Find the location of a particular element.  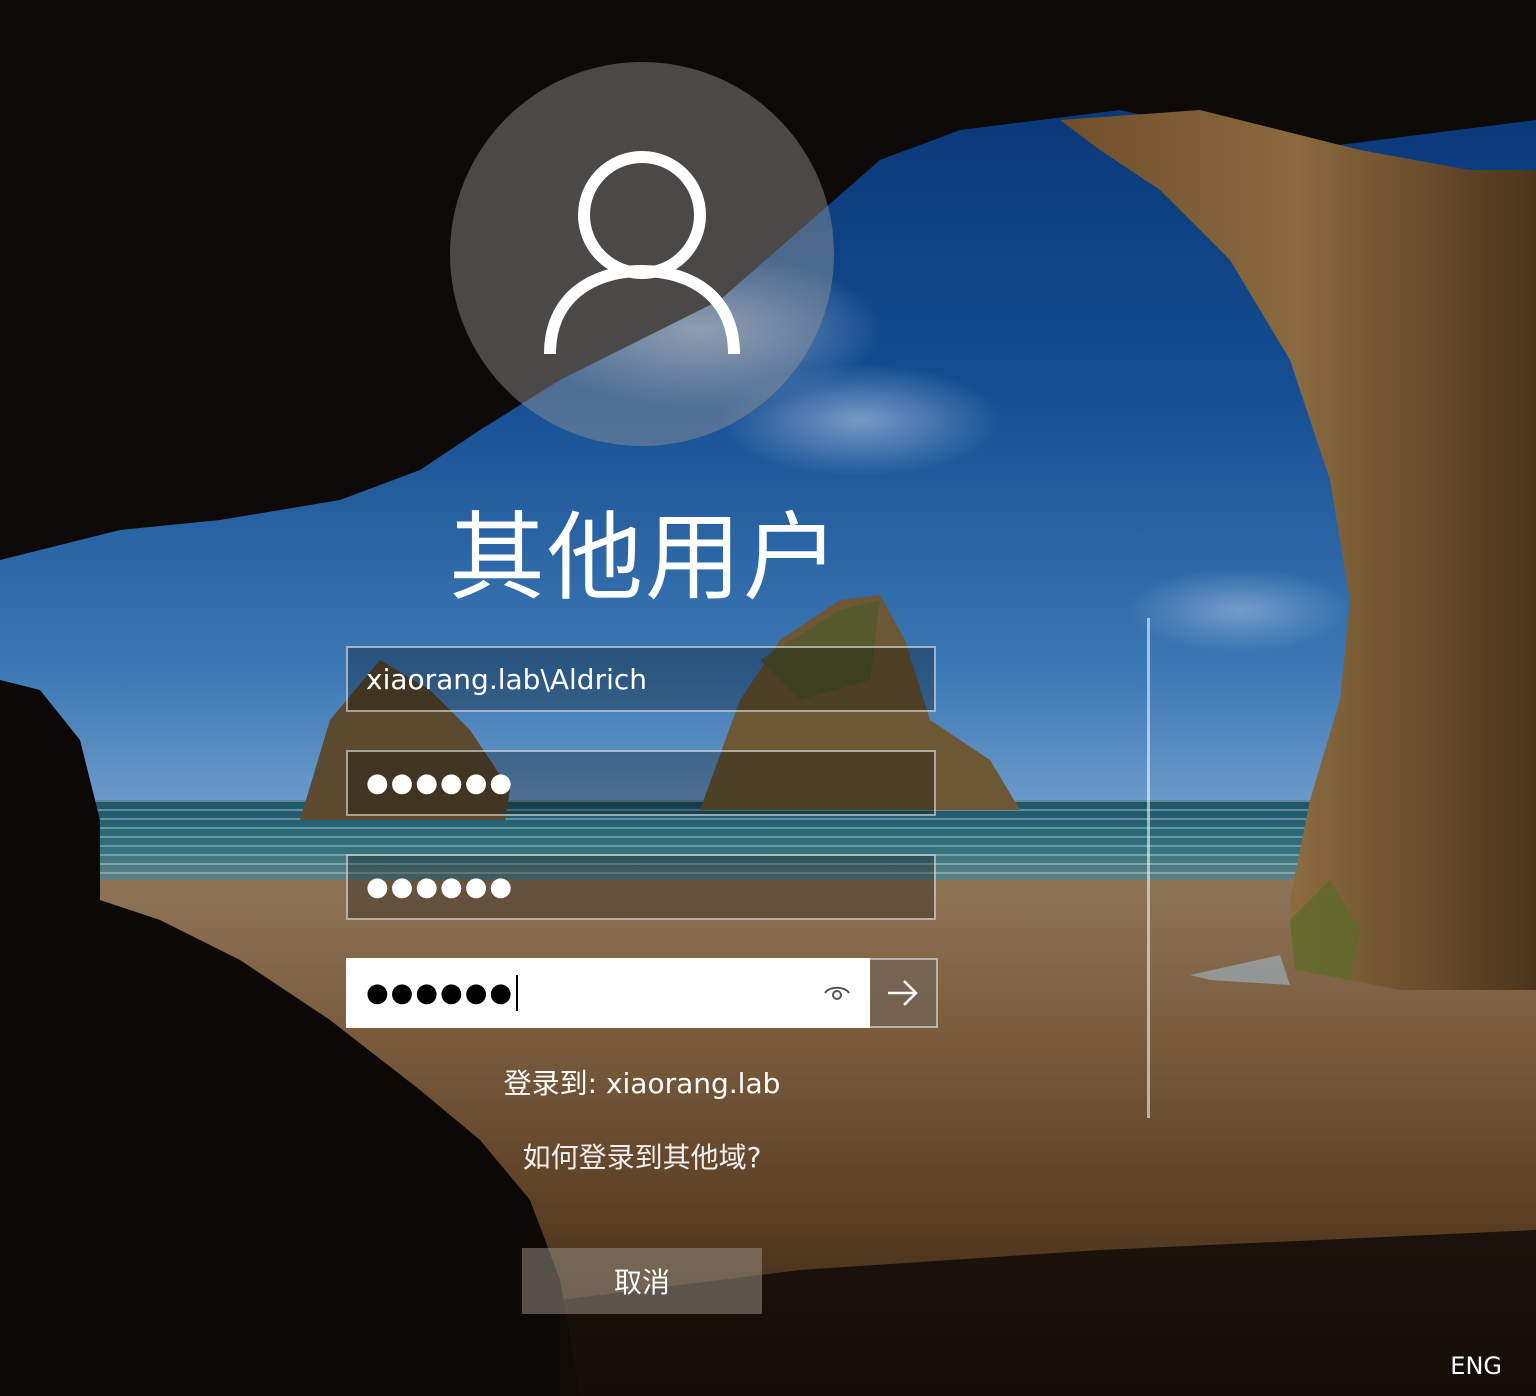

password-field-3: ●●●●●● is located at coordinates (642, 993).